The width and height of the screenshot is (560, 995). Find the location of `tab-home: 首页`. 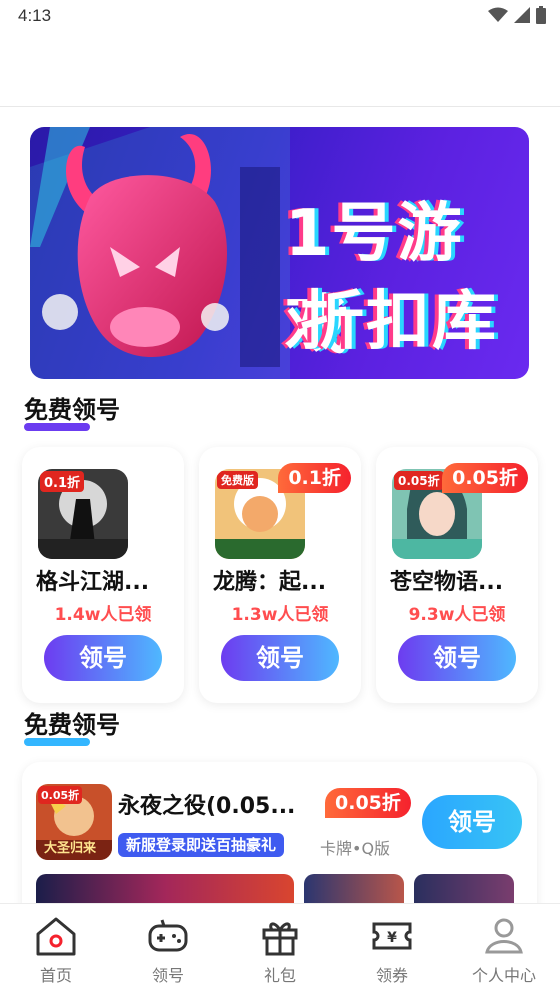

tab-home: 首页 is located at coordinates (56, 949).